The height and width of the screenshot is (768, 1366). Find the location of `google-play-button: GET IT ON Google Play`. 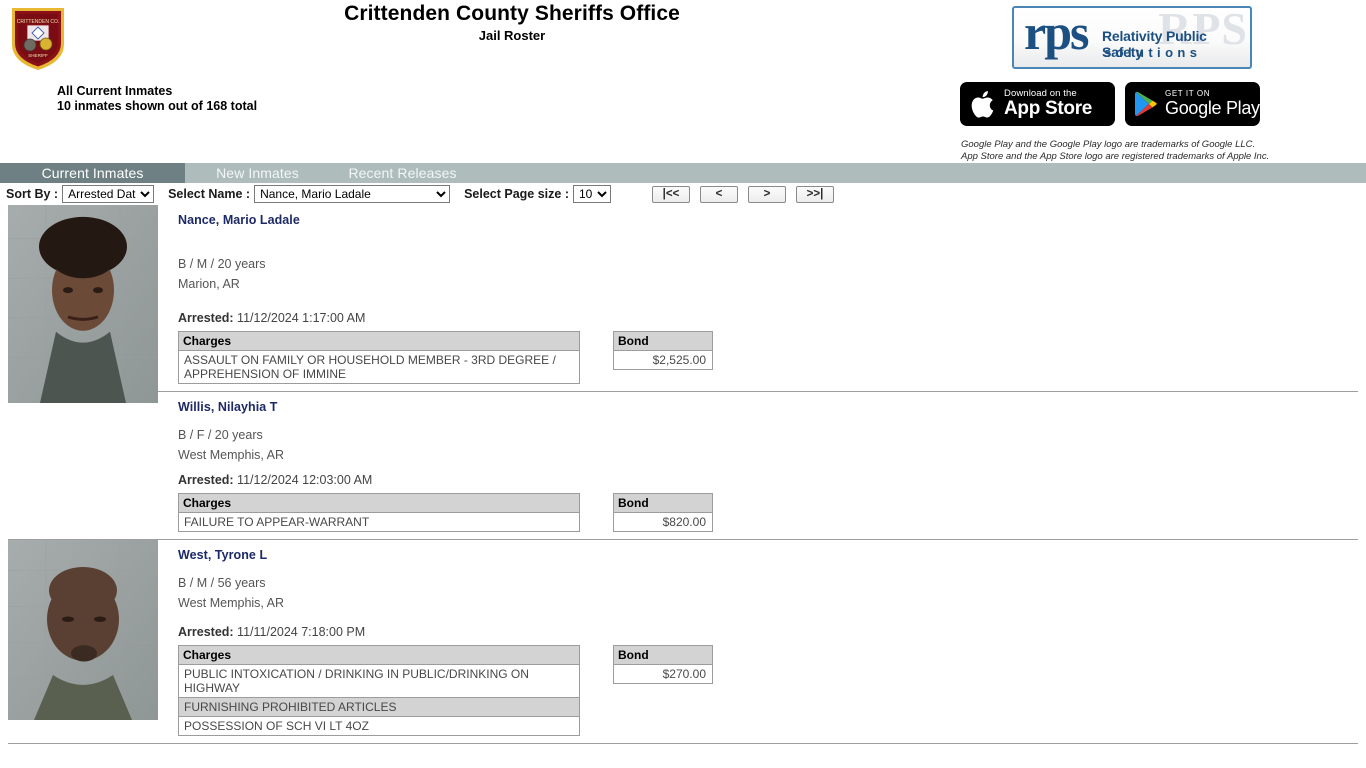

google-play-button: GET IT ON Google Play is located at coordinates (1192, 104).